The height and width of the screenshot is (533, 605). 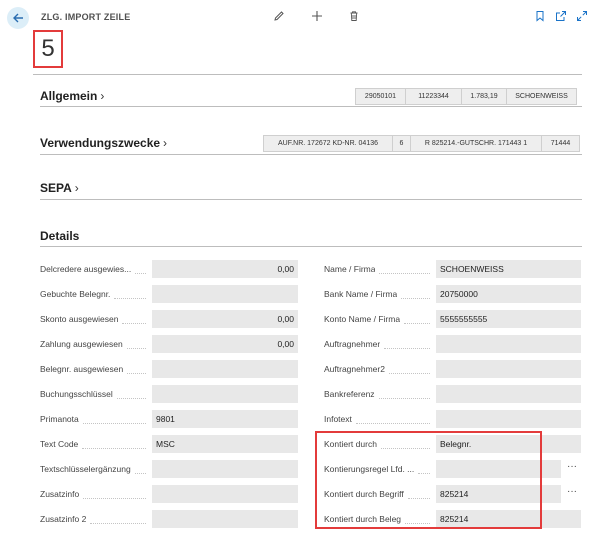 I want to click on expand-icon, so click(x=582, y=16).